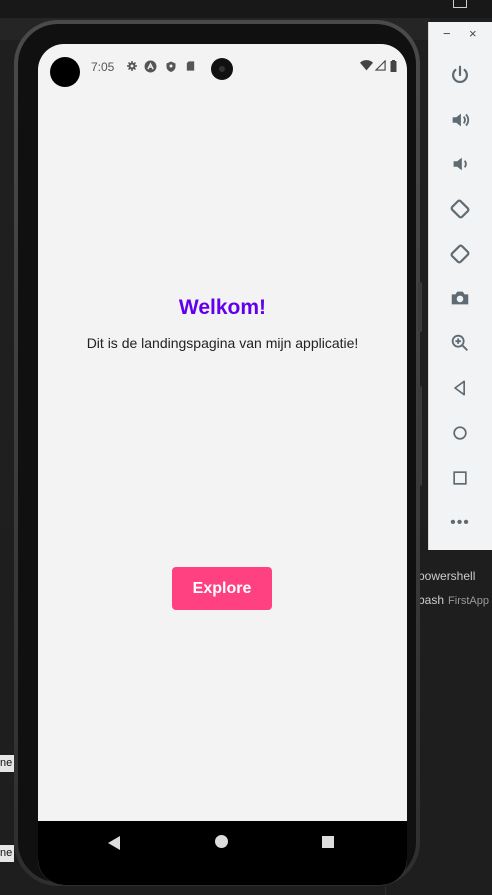  What do you see at coordinates (366, 65) in the screenshot?
I see `wifi-icon` at bounding box center [366, 65].